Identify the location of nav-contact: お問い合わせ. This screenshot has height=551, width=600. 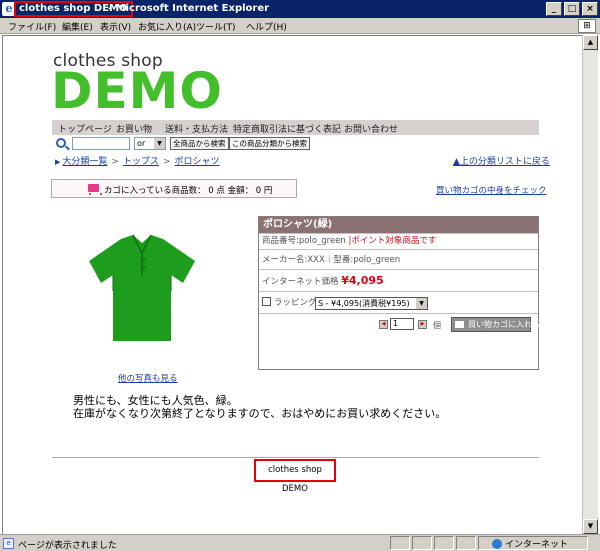
(371, 128).